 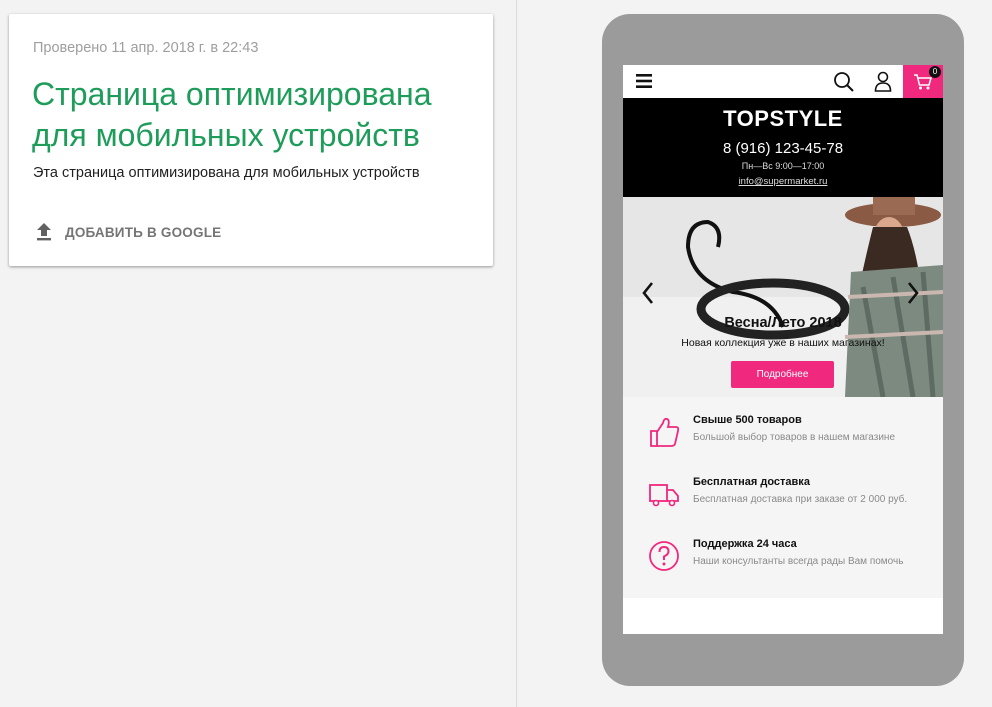 I want to click on contact-phone: 8 (916) 123-45-78, so click(x=783, y=148).